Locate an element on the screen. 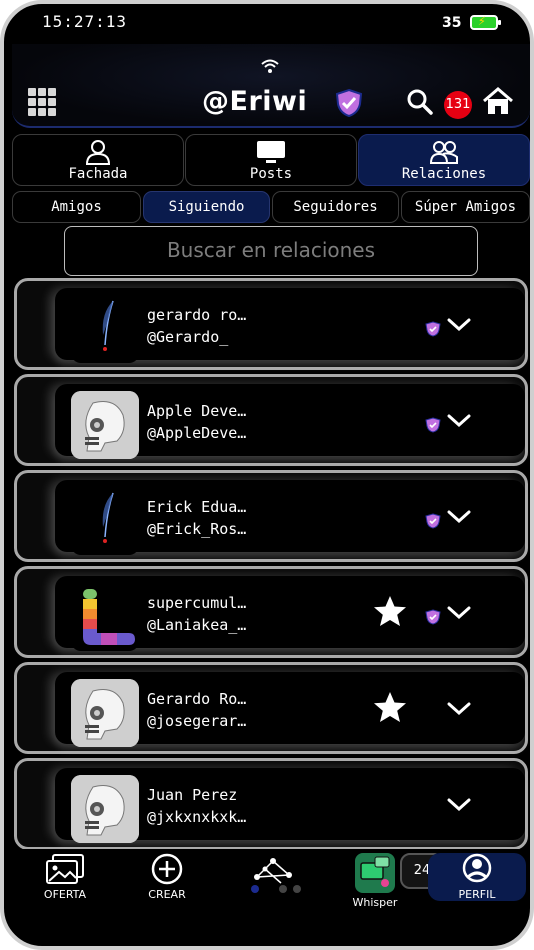 This screenshot has width=534, height=950. subtab-amigos: Amigos is located at coordinates (76, 207).